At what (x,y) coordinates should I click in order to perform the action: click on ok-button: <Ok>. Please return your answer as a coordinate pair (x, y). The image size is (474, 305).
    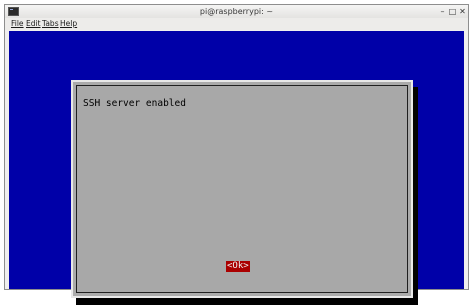
    Looking at the image, I should click on (238, 266).